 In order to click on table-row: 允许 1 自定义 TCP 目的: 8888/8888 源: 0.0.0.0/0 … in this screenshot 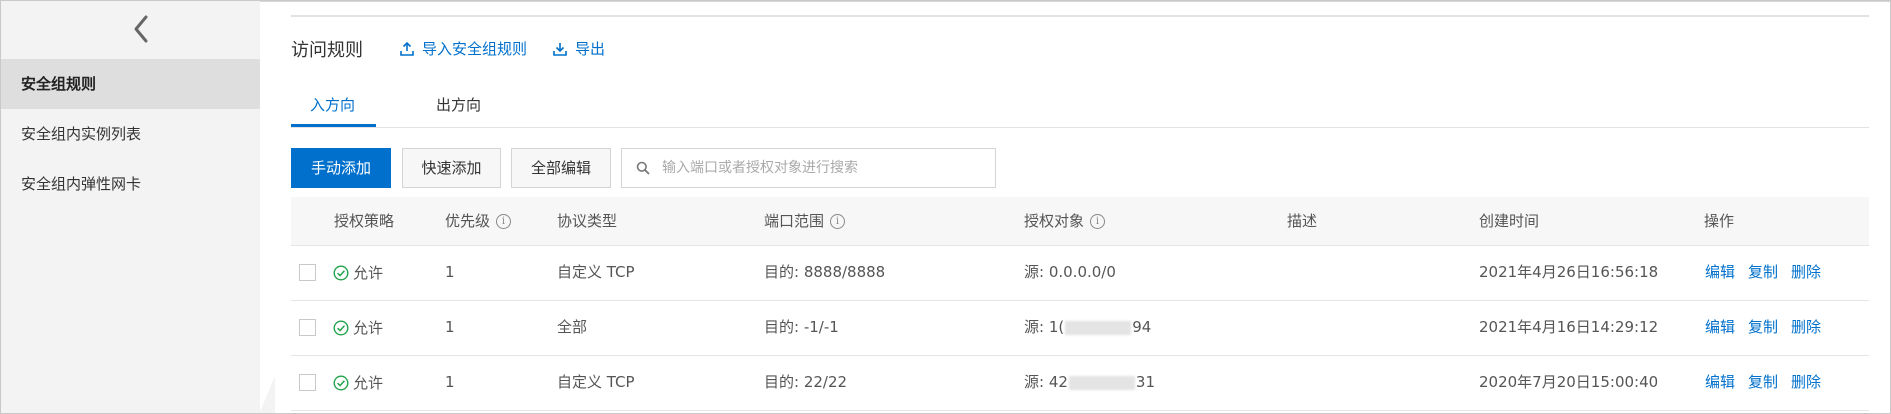, I will do `click(1080, 273)`.